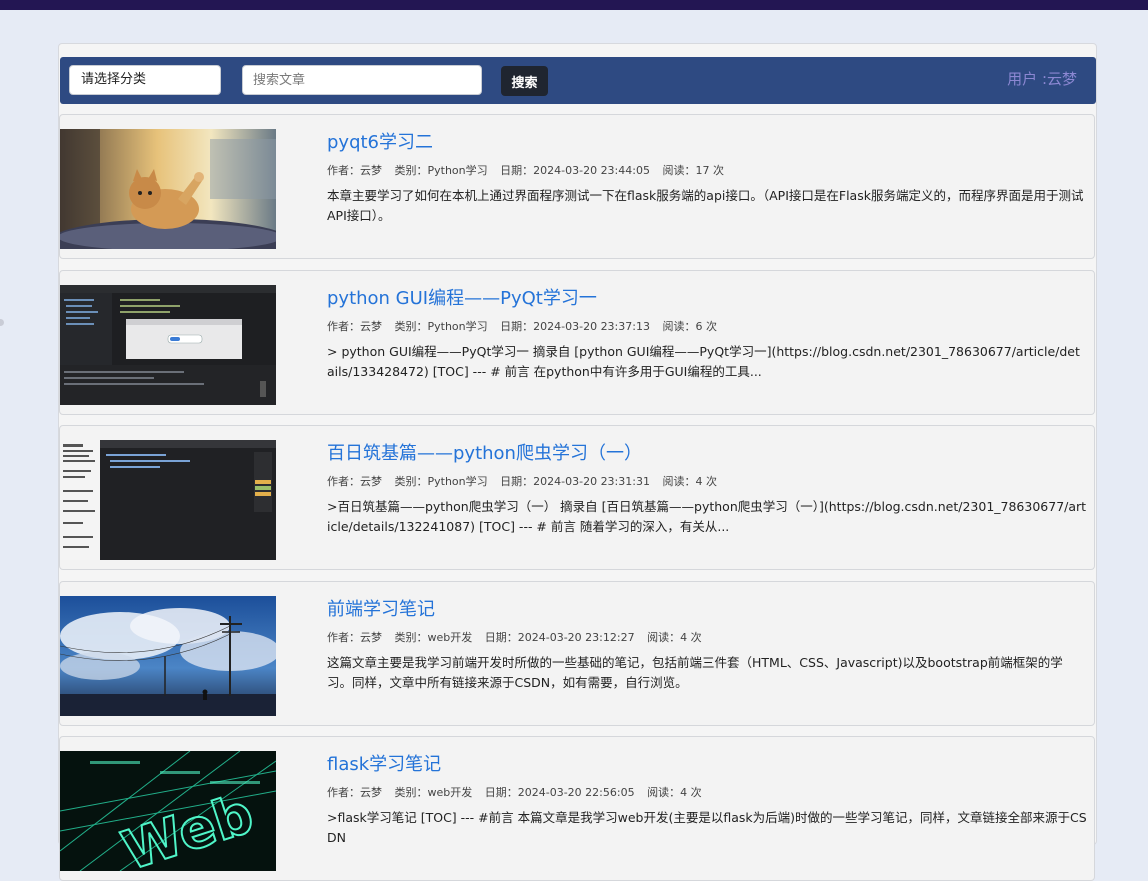 The image size is (1148, 881). Describe the element at coordinates (168, 811) in the screenshot. I see `article-thumbnail-web: Web` at that location.